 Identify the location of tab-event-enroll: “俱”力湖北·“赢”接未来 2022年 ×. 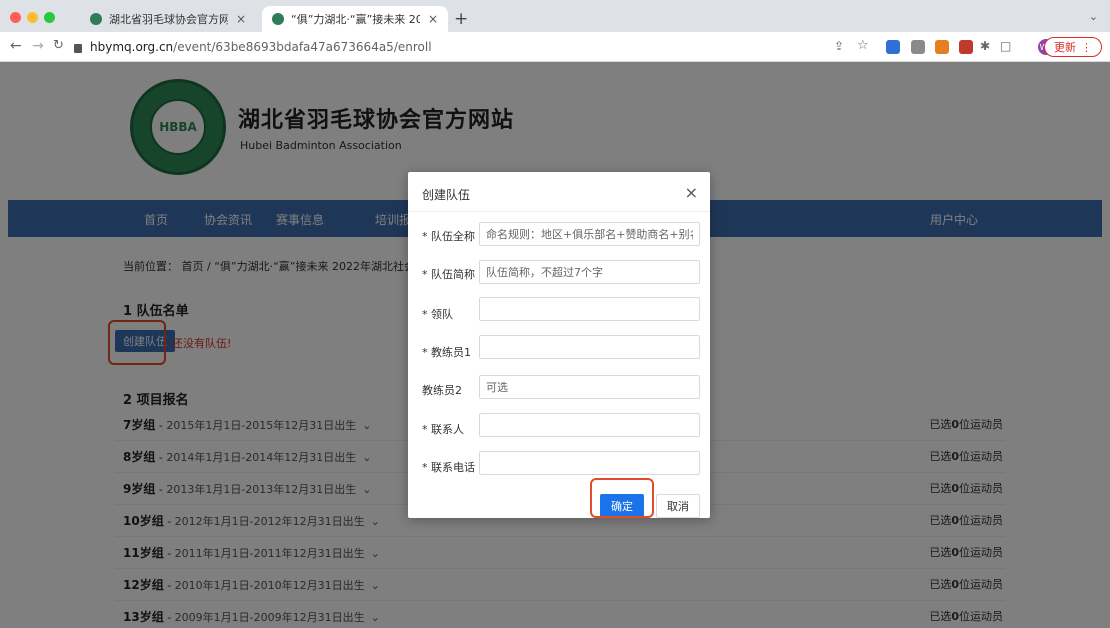
(355, 19).